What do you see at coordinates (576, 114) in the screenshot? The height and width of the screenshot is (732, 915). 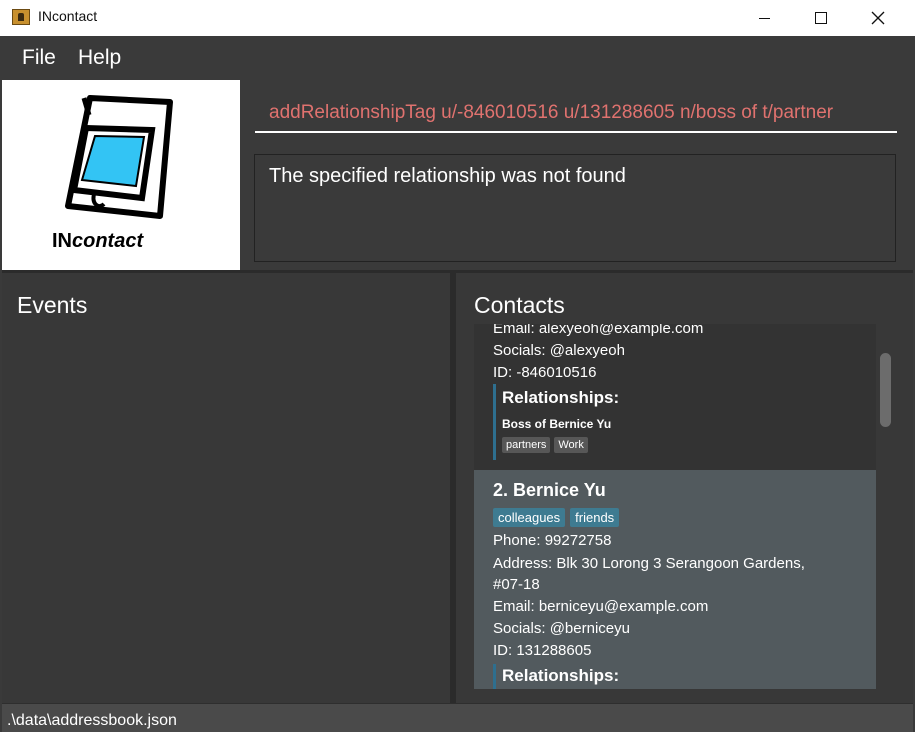 I see `command-input` at bounding box center [576, 114].